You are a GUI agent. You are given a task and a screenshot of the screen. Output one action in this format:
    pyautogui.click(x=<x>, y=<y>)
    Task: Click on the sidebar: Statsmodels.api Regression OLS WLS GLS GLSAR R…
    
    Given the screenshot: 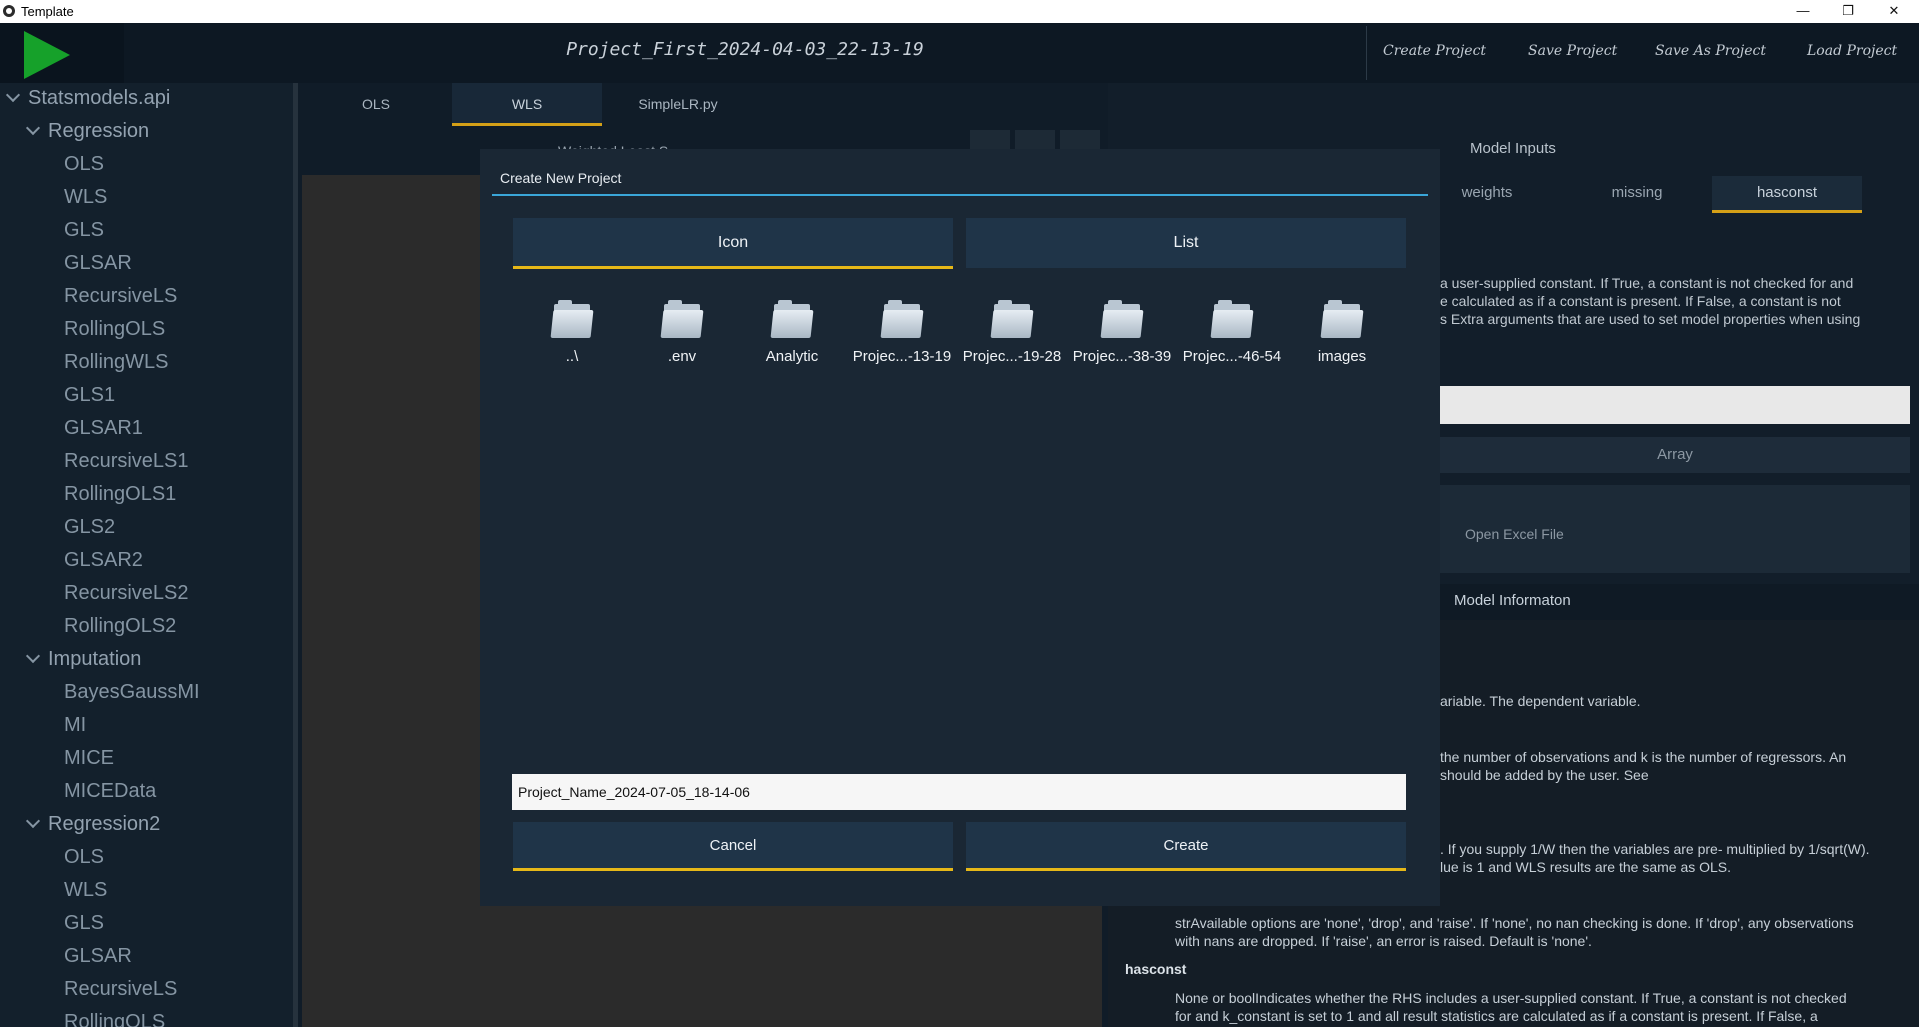 What is the action you would take?
    pyautogui.click(x=148, y=555)
    